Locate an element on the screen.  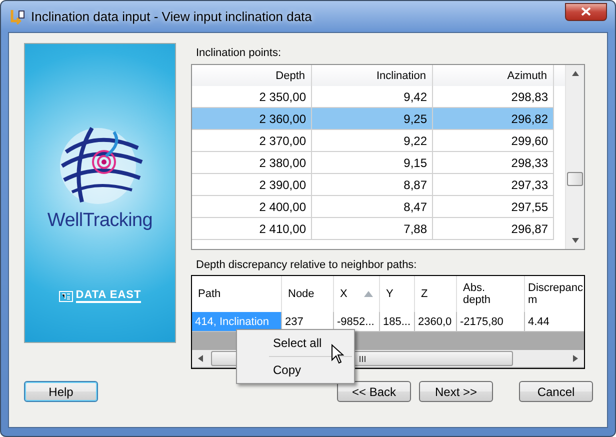
menu-item: Select all is located at coordinates (295, 343).